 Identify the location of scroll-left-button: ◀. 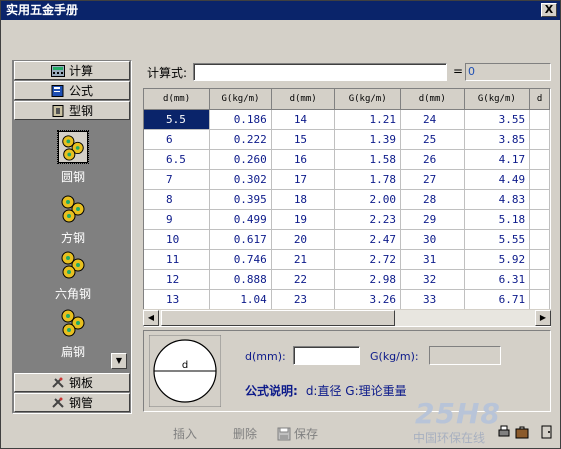
(151, 318).